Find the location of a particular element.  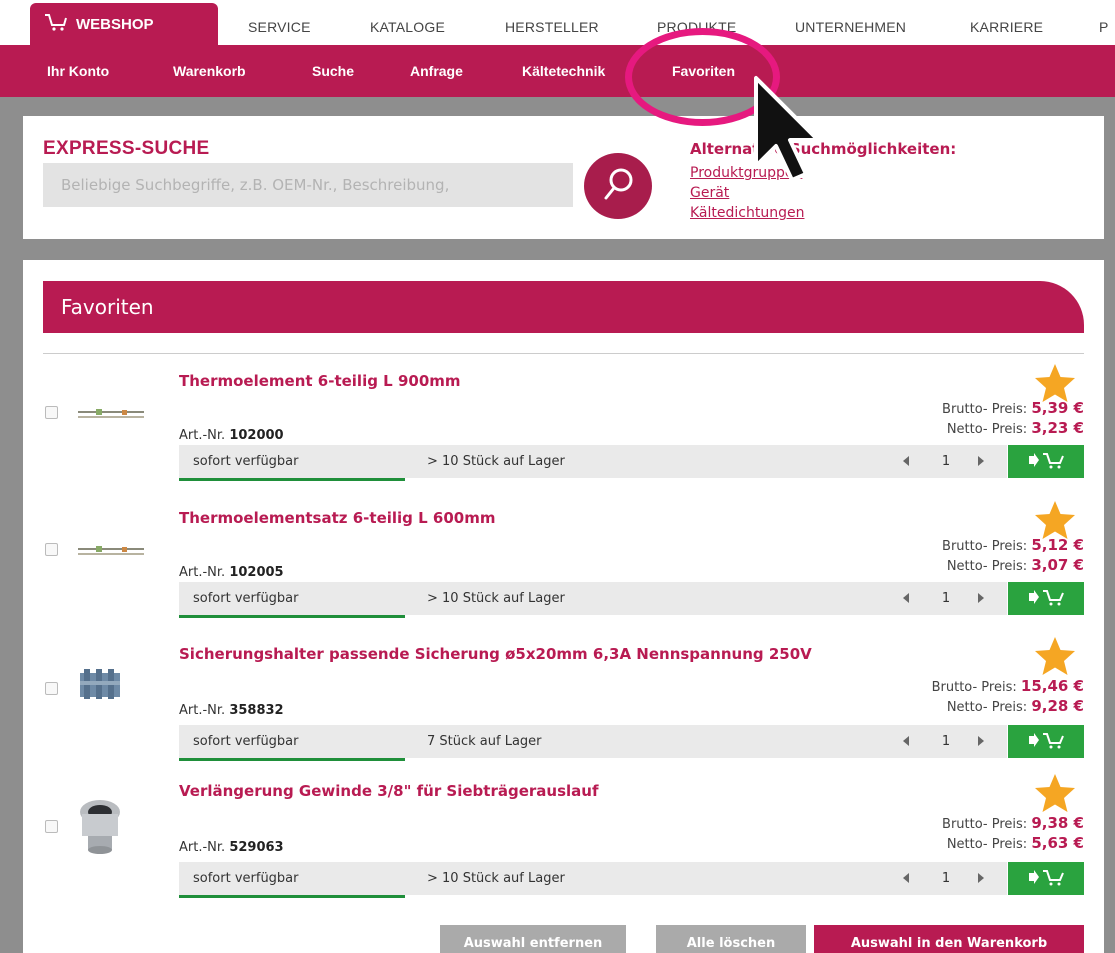

article-value: 102000 is located at coordinates (256, 435).